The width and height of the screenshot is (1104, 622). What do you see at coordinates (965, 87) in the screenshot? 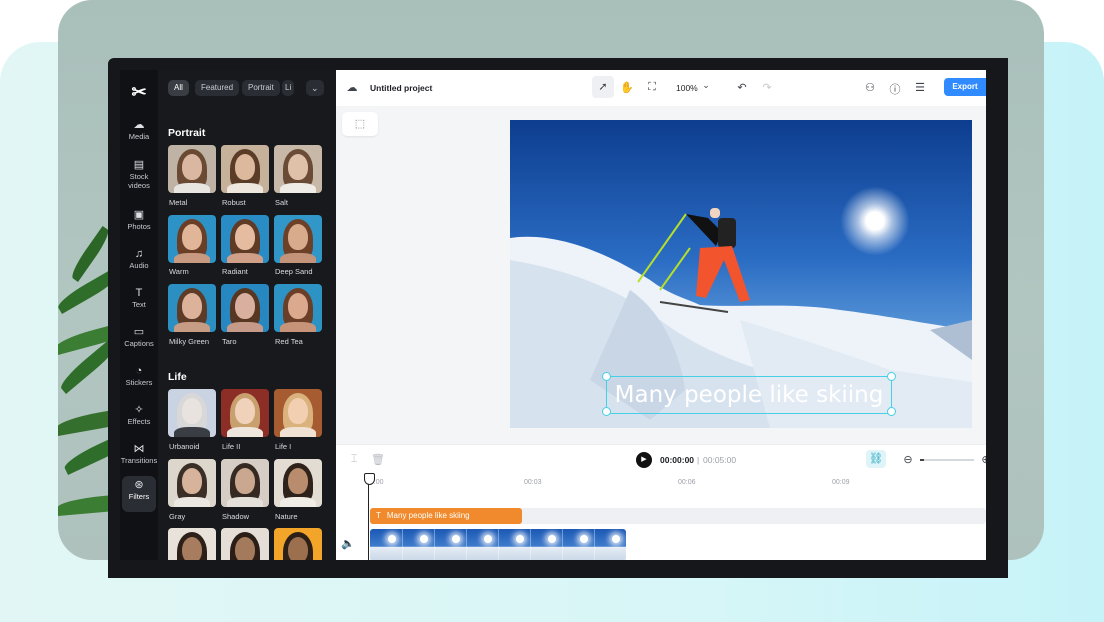
I see `export-button: Export` at bounding box center [965, 87].